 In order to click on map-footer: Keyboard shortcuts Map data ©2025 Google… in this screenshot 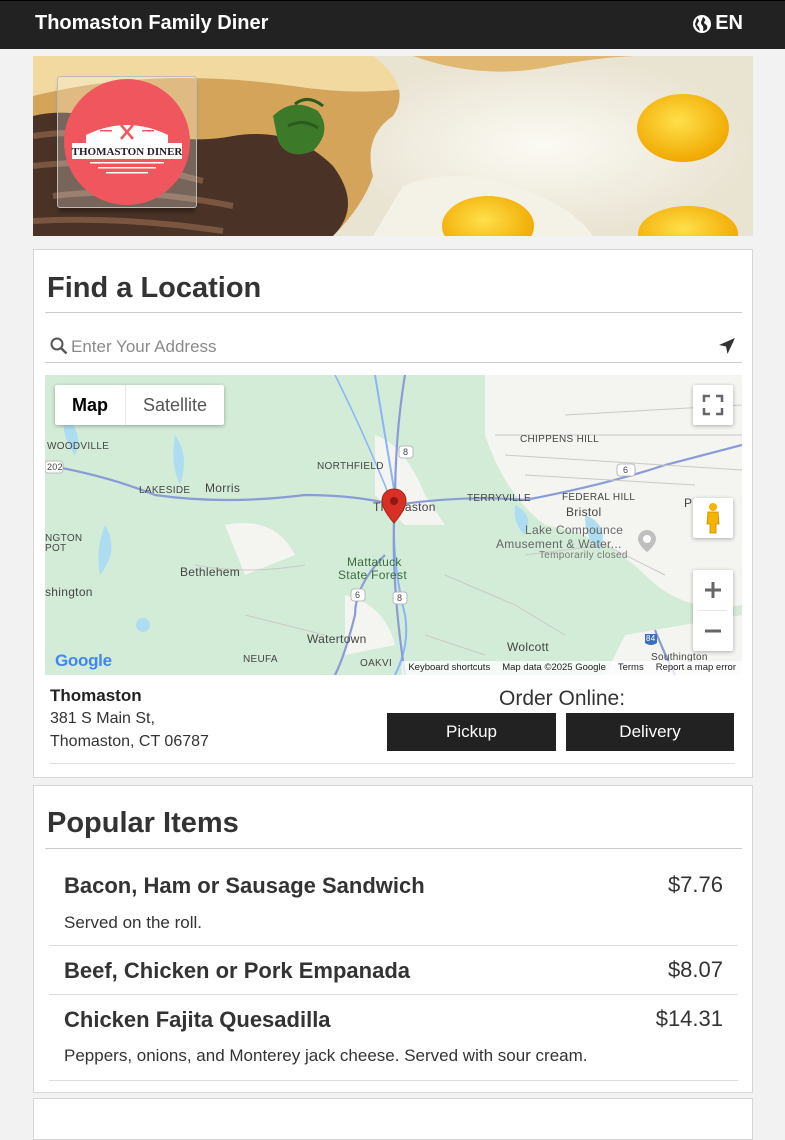, I will do `click(572, 668)`.